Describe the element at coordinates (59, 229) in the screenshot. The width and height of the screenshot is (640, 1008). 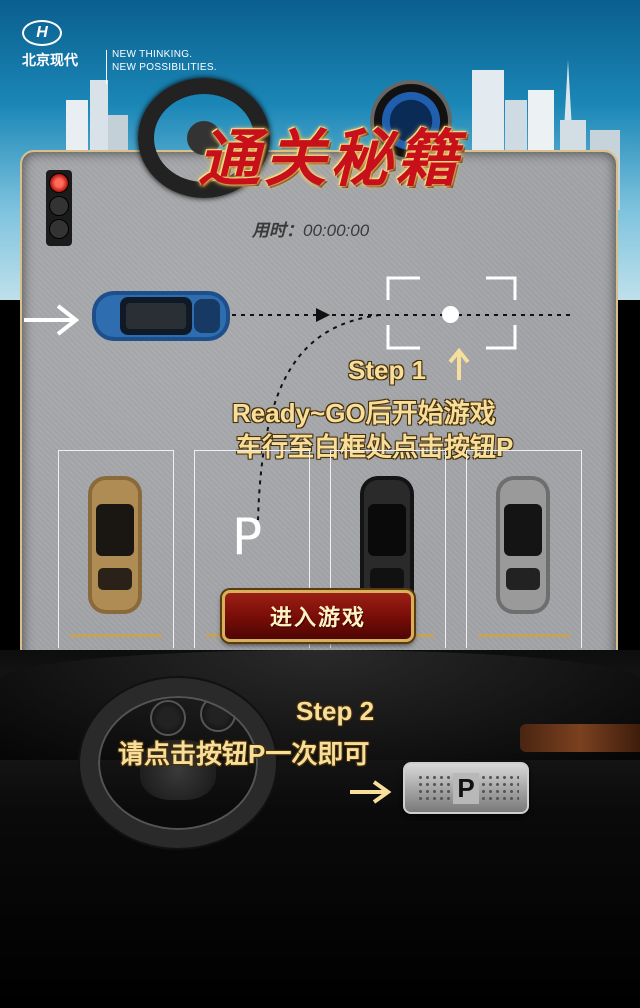
I see `traffic-lamp-green` at that location.